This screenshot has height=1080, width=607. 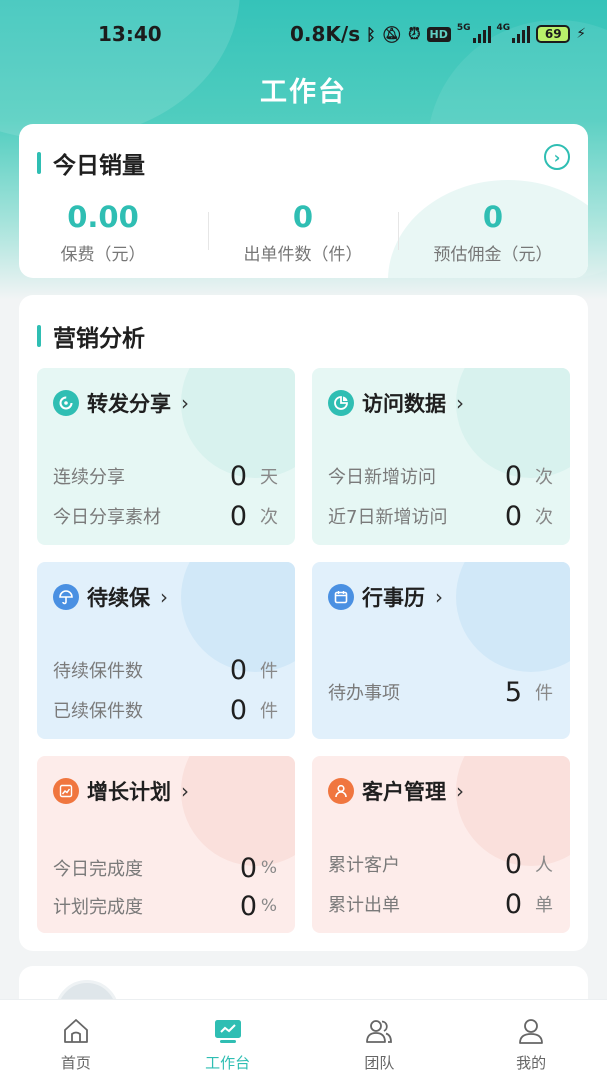 I want to click on row-unit: 单, so click(x=544, y=905).